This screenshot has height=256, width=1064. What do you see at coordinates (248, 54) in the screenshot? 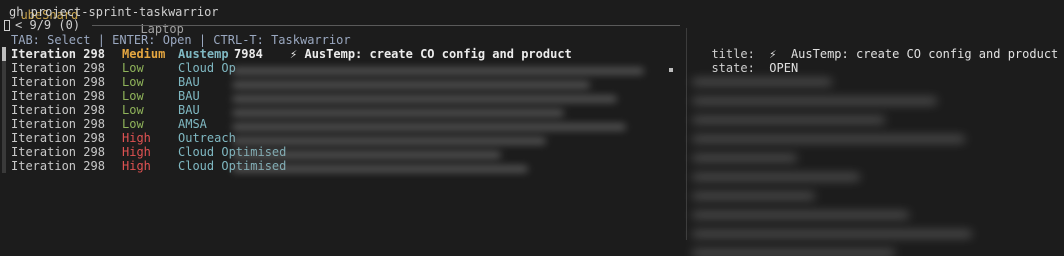
I see `task-id: 7984` at bounding box center [248, 54].